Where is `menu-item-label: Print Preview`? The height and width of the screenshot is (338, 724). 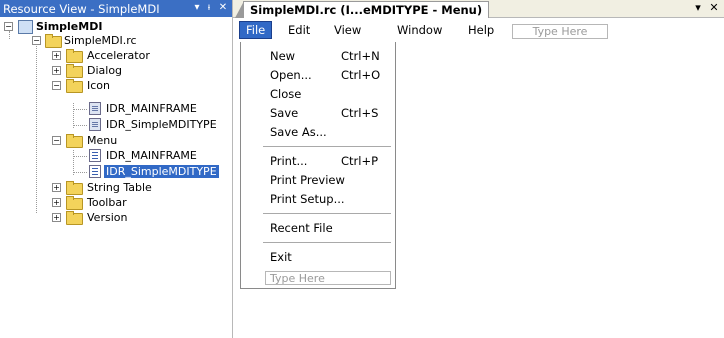 menu-item-label: Print Preview is located at coordinates (307, 180).